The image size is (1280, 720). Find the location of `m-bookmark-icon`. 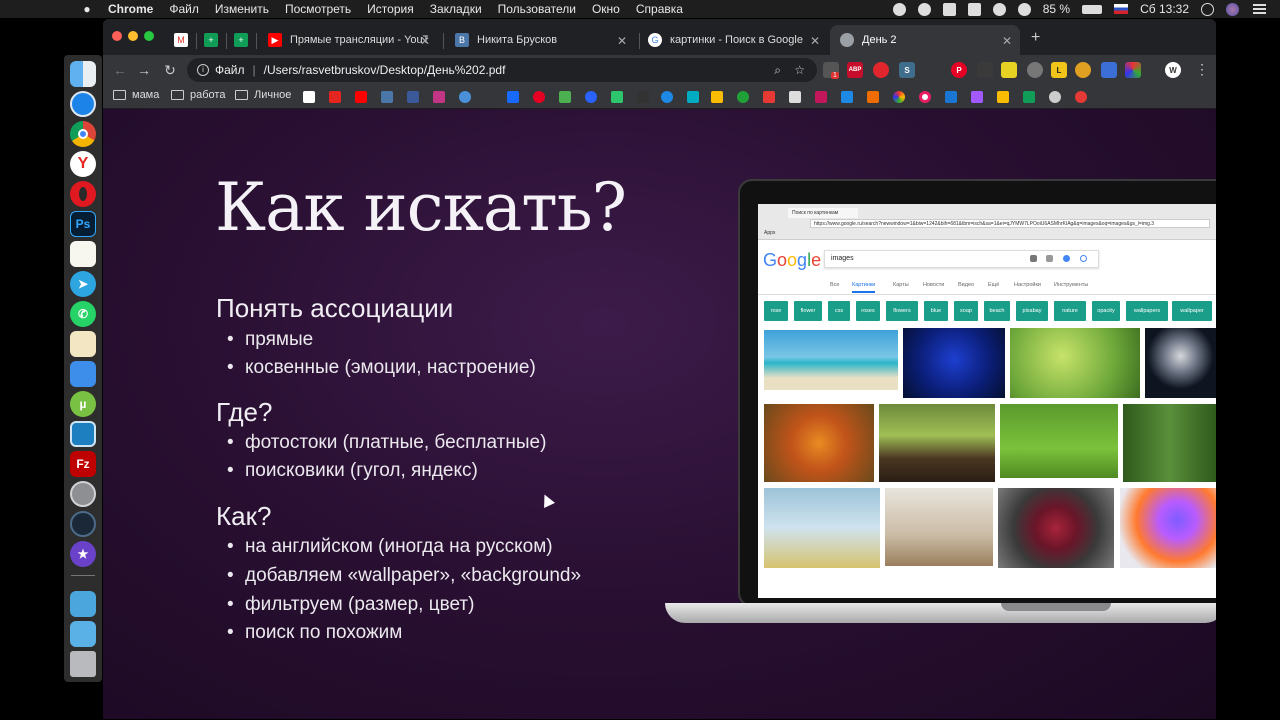

m-bookmark-icon is located at coordinates (847, 97).